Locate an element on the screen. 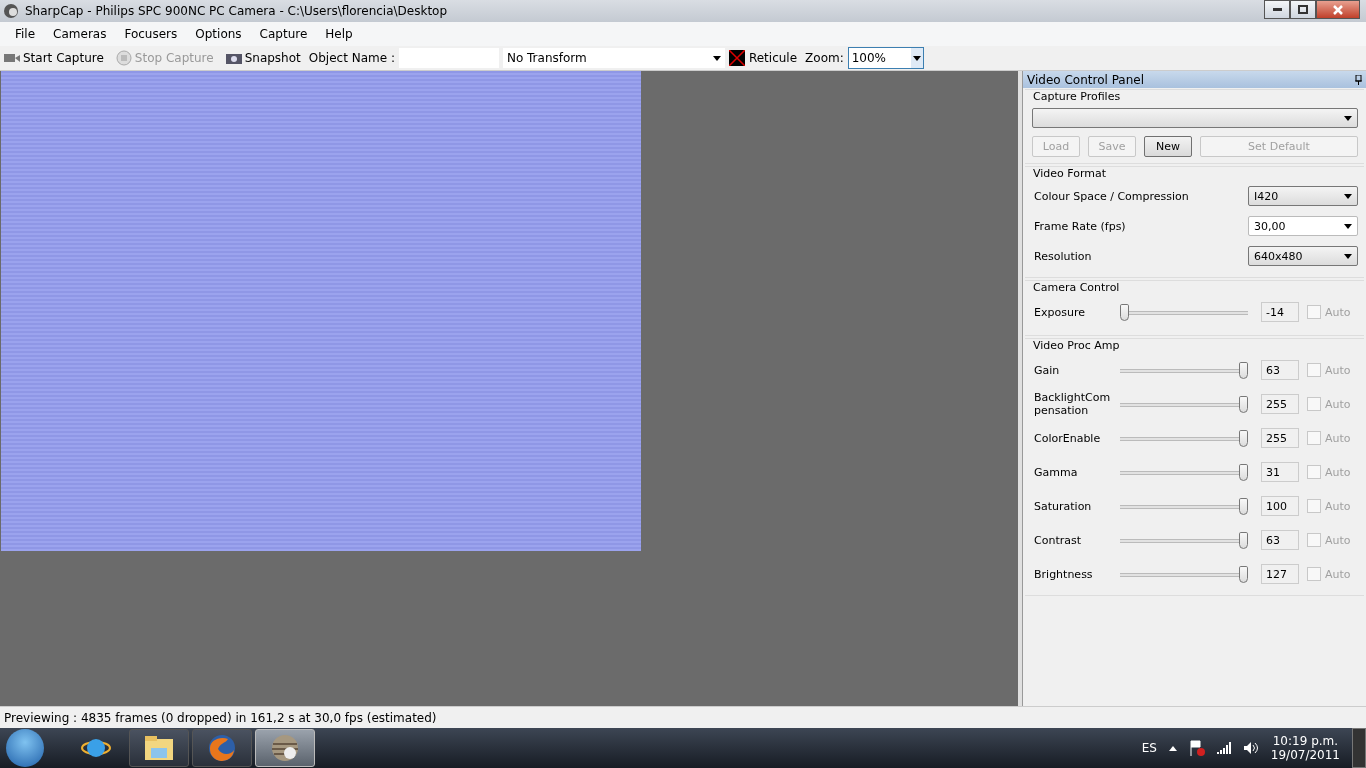 This screenshot has width=1366, height=768. transform-dropdown: No Transform is located at coordinates (613, 58).